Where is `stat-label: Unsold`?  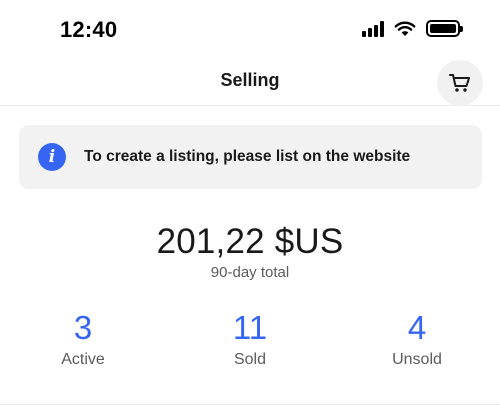 stat-label: Unsold is located at coordinates (417, 359).